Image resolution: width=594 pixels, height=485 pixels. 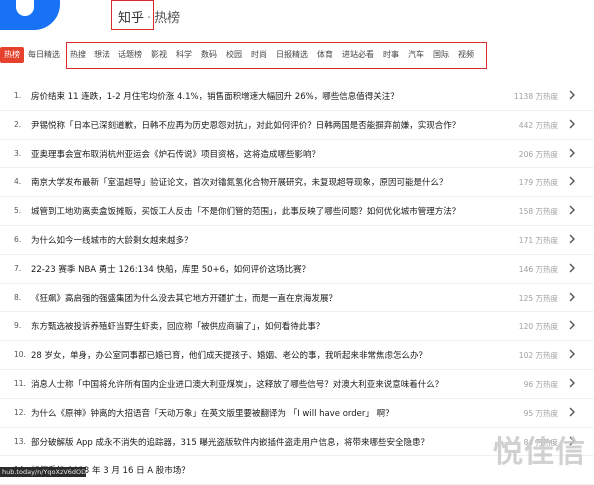 I want to click on item-heat: 146 万热度, so click(x=538, y=269).